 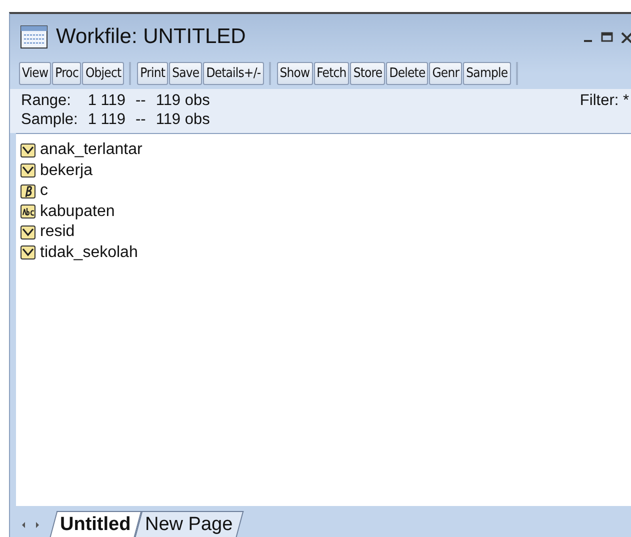 I want to click on object-name: resid, so click(x=57, y=232).